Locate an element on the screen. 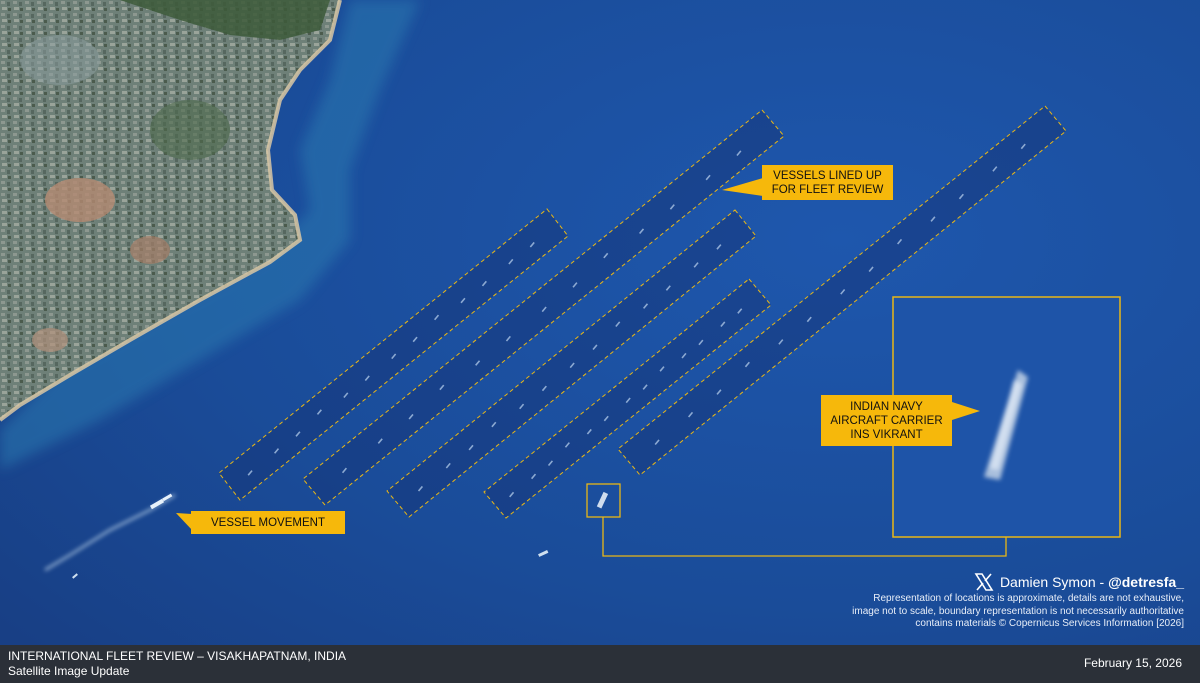 This screenshot has height=683, width=1200. callout-line: INS VIKRANT is located at coordinates (886, 434).